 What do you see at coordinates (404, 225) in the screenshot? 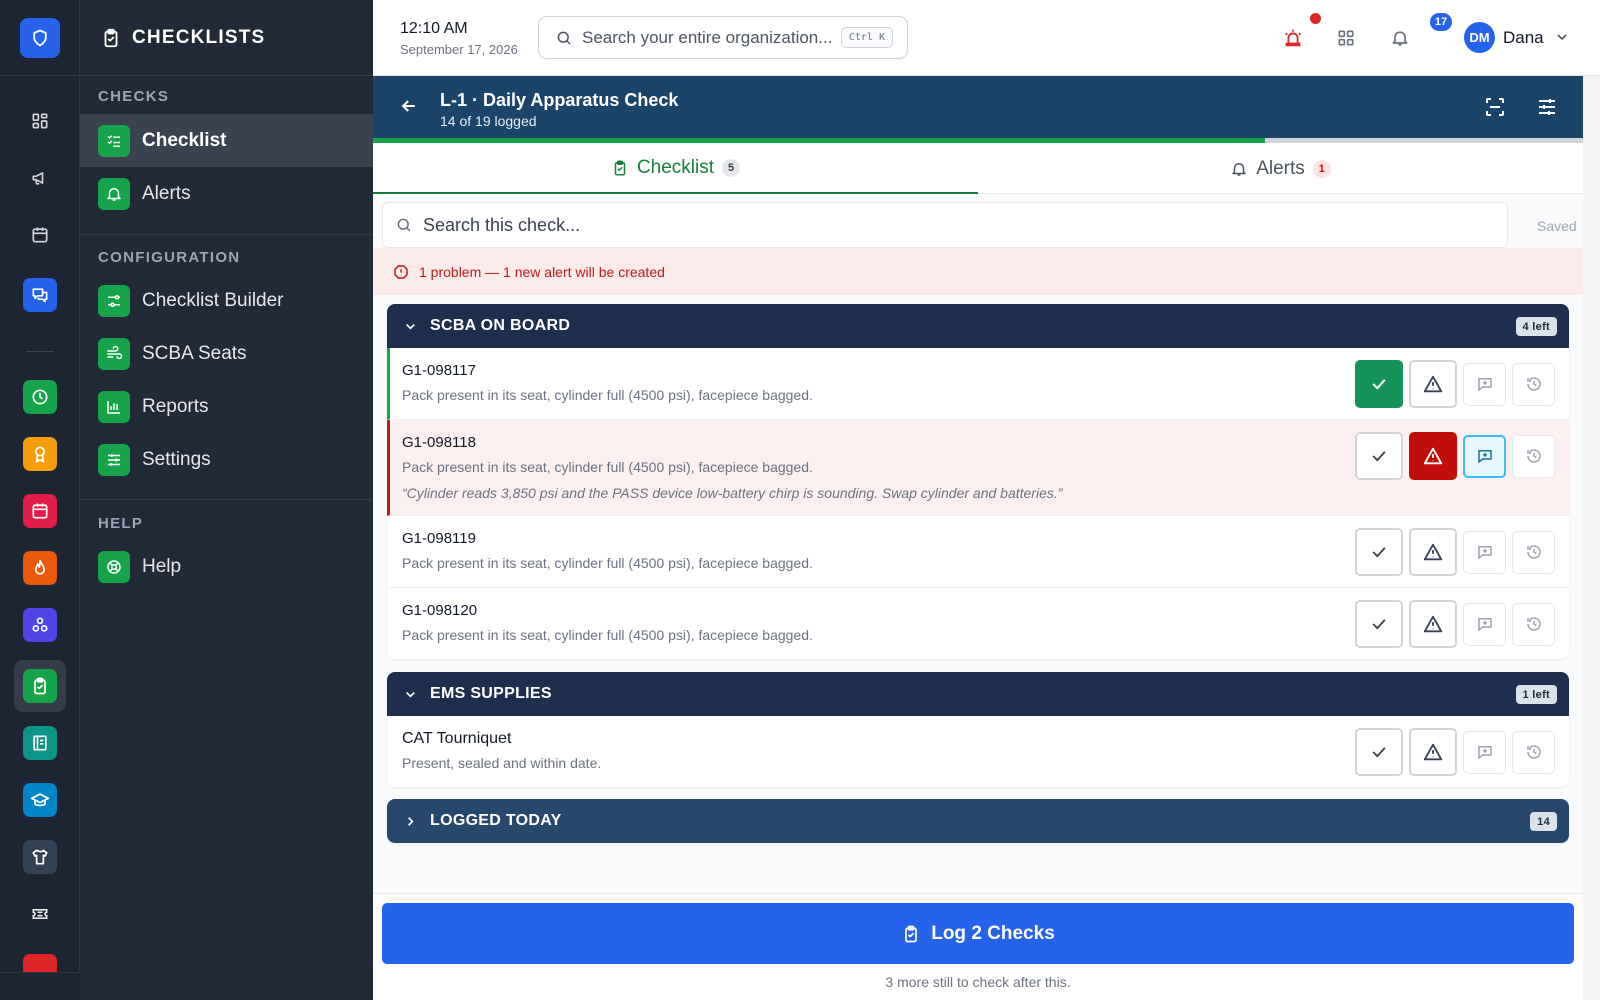
I see `search-icon` at bounding box center [404, 225].